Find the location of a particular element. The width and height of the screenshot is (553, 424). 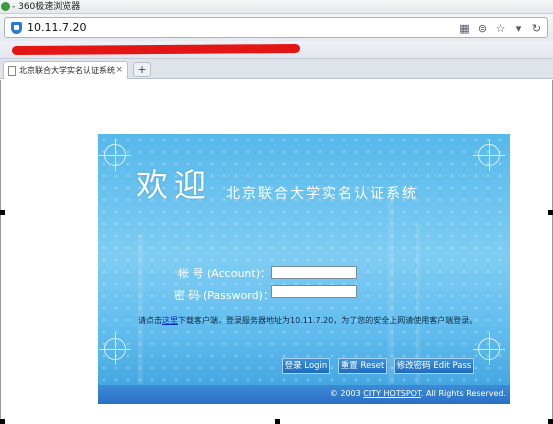

page-icon is located at coordinates (12, 71).